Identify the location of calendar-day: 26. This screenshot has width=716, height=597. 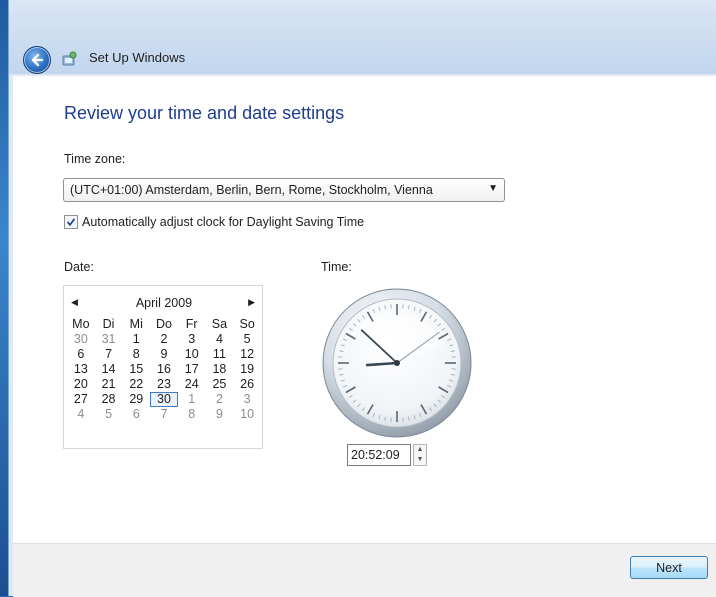
(247, 384).